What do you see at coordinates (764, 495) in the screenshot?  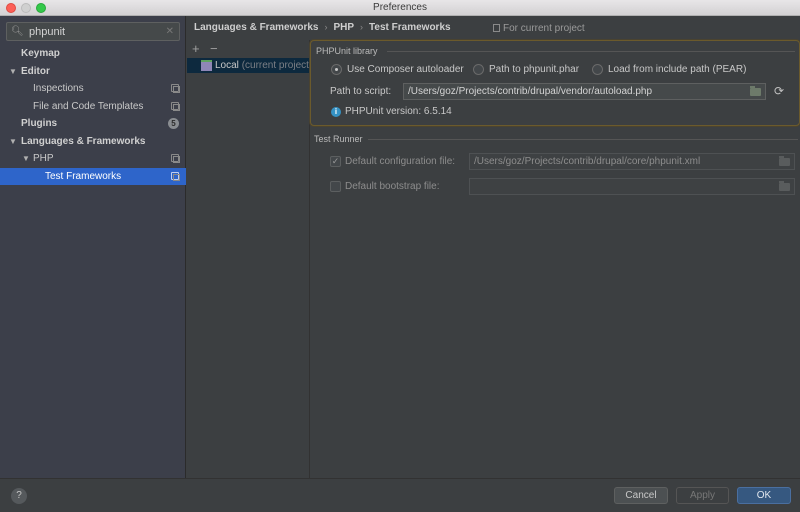 I see `ok-button: OK` at bounding box center [764, 495].